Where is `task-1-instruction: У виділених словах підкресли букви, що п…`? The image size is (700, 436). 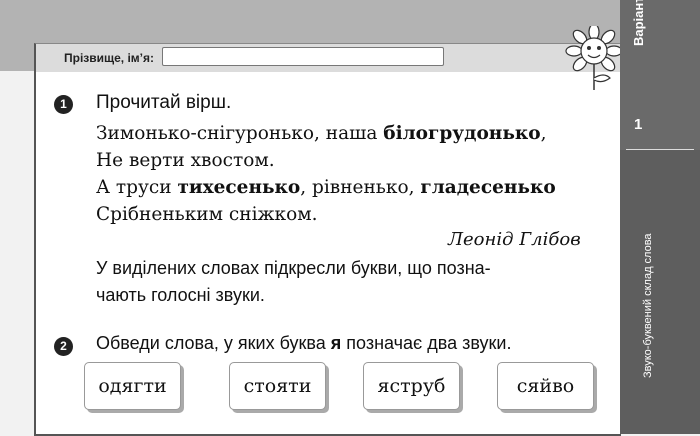
task-1-instruction: У виділених словах підкресли букви, що п… is located at coordinates (293, 281).